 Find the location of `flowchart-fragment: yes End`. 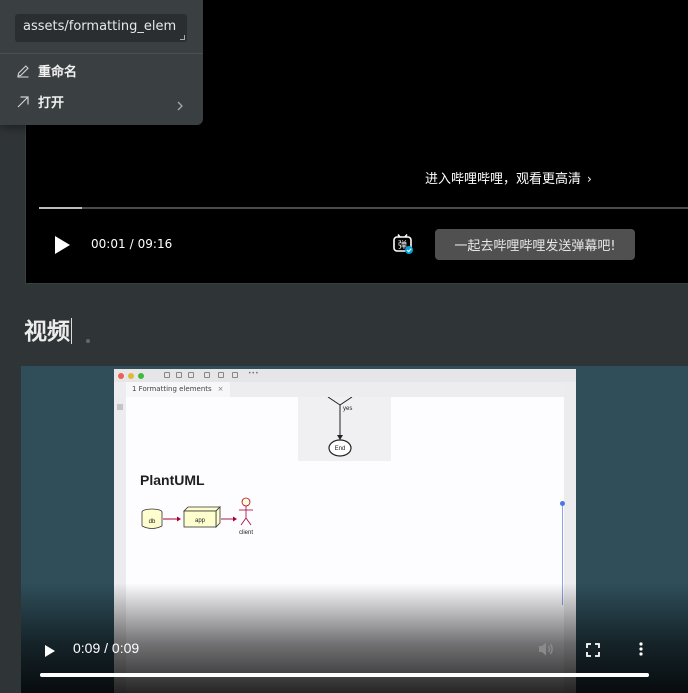

flowchart-fragment: yes End is located at coordinates (344, 428).